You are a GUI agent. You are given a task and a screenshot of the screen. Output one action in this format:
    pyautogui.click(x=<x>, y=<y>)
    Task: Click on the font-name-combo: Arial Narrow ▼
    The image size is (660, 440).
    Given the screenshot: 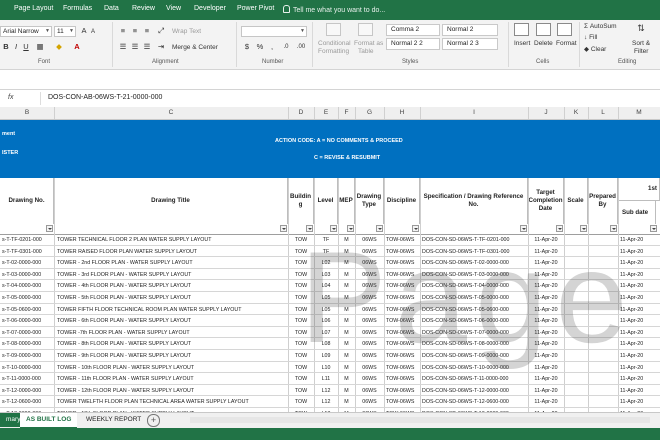 What is the action you would take?
    pyautogui.click(x=26, y=31)
    